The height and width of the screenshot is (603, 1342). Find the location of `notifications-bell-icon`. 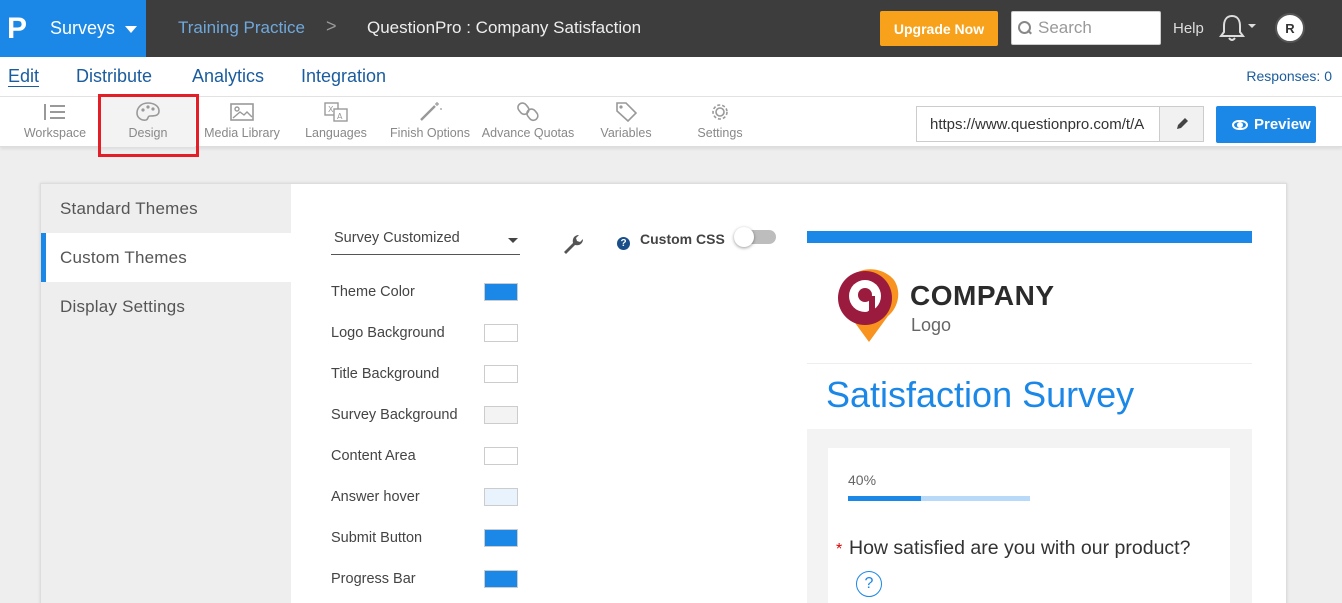

notifications-bell-icon is located at coordinates (1238, 28).